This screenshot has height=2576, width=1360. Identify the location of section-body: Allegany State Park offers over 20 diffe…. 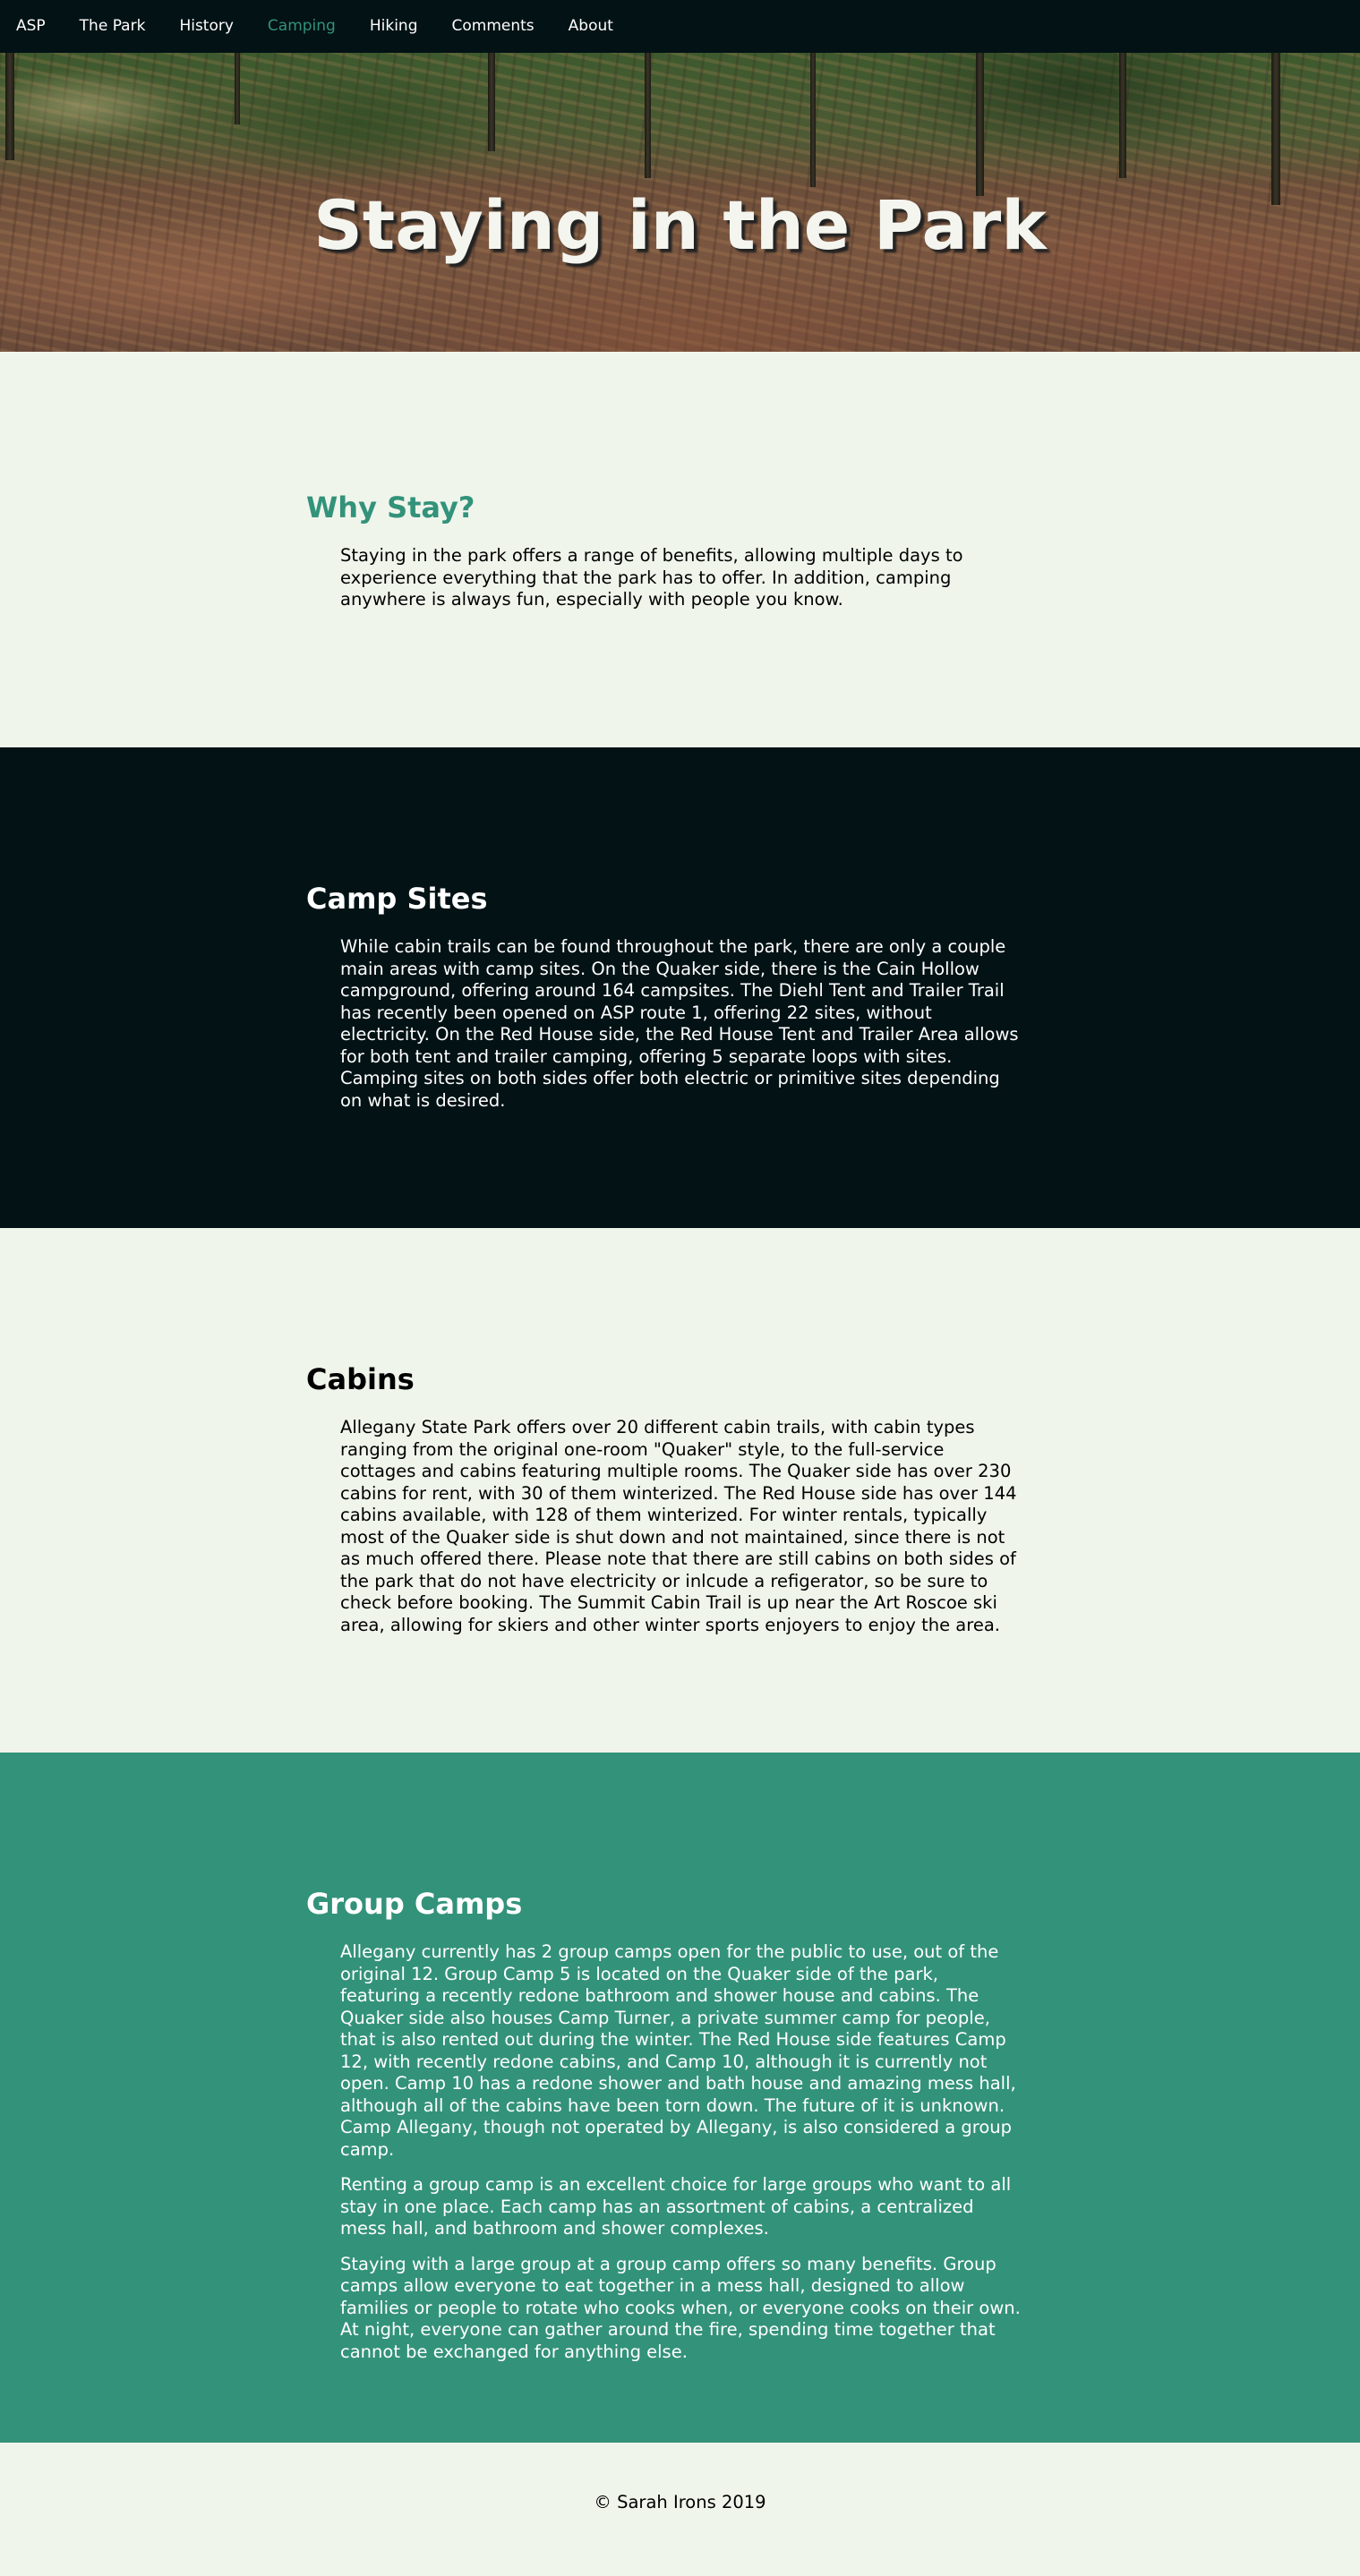
(680, 1533).